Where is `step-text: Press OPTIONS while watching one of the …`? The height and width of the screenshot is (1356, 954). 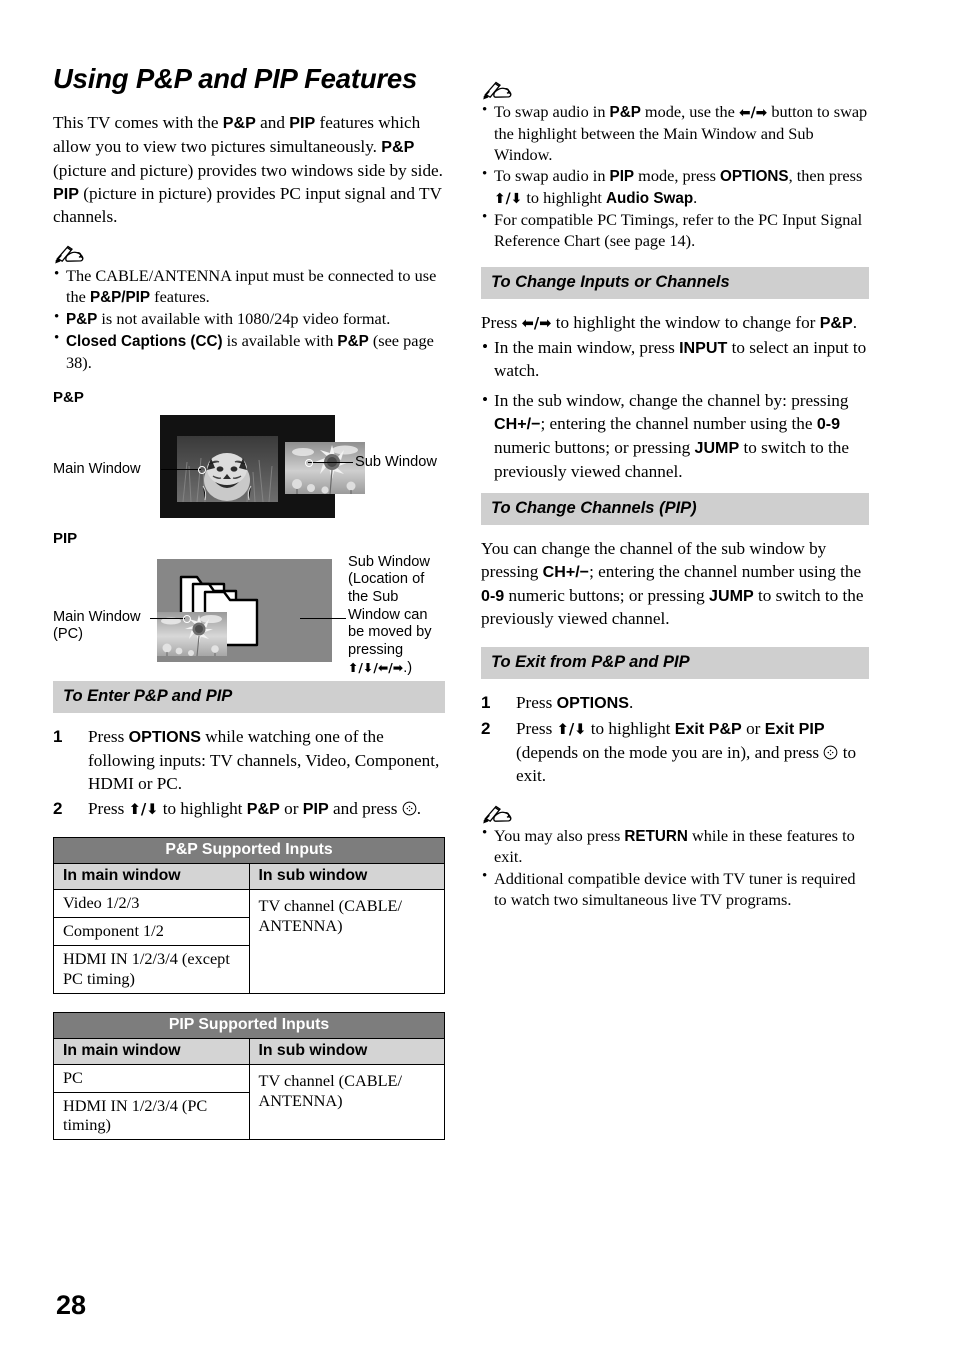 step-text: Press OPTIONS while watching one of the … is located at coordinates (264, 759).